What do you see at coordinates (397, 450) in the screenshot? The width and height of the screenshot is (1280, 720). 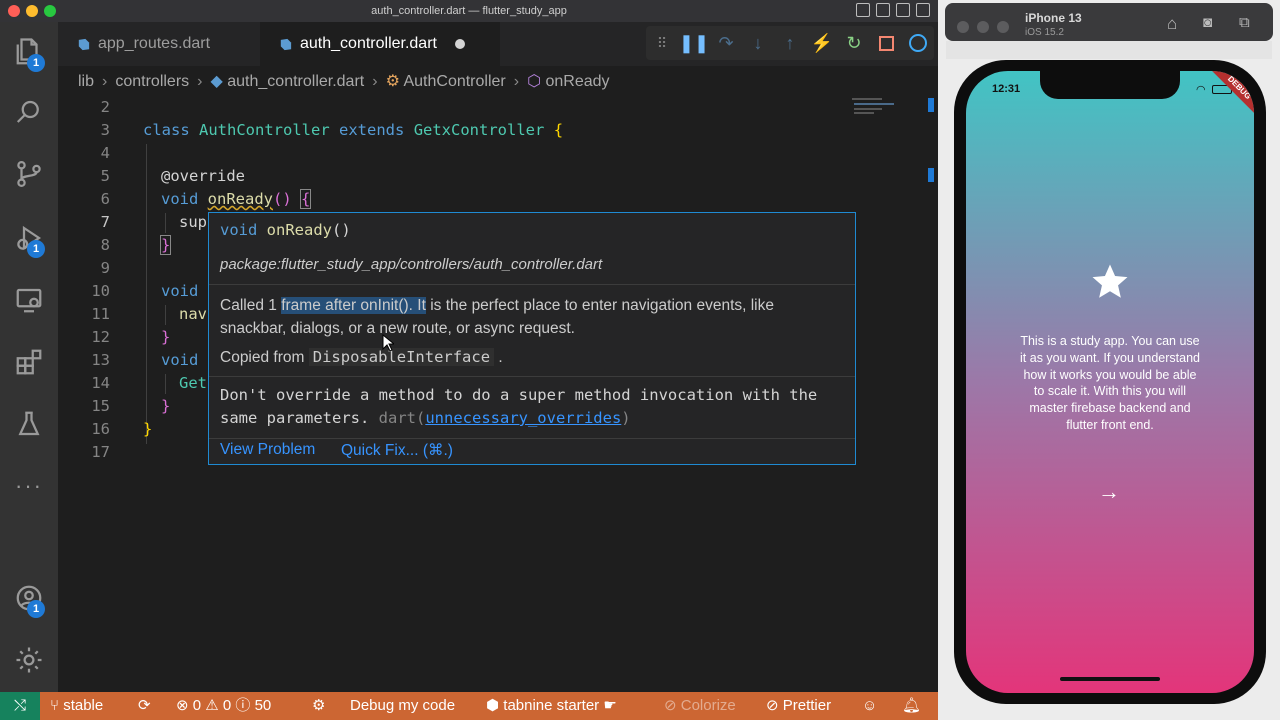 I see `quick-fix-link: Quick Fix... (⌘.)` at bounding box center [397, 450].